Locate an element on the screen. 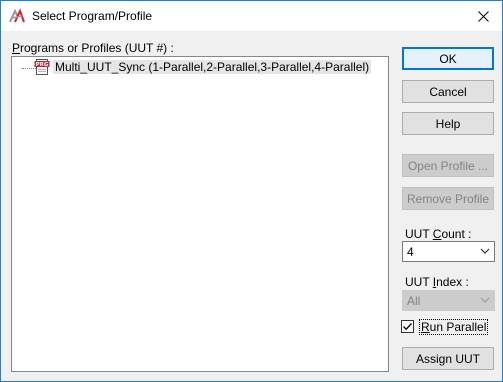  cancel-button: Cancel is located at coordinates (448, 91).